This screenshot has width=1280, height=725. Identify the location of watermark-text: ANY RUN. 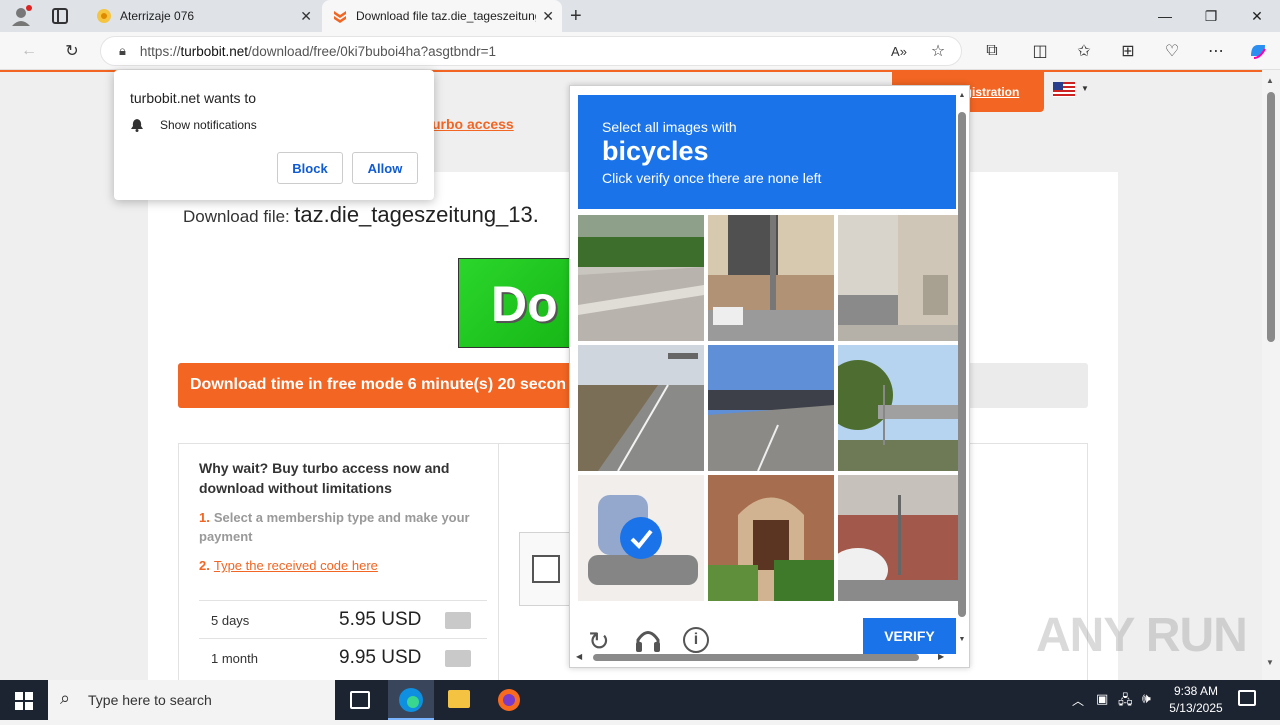
(1142, 635).